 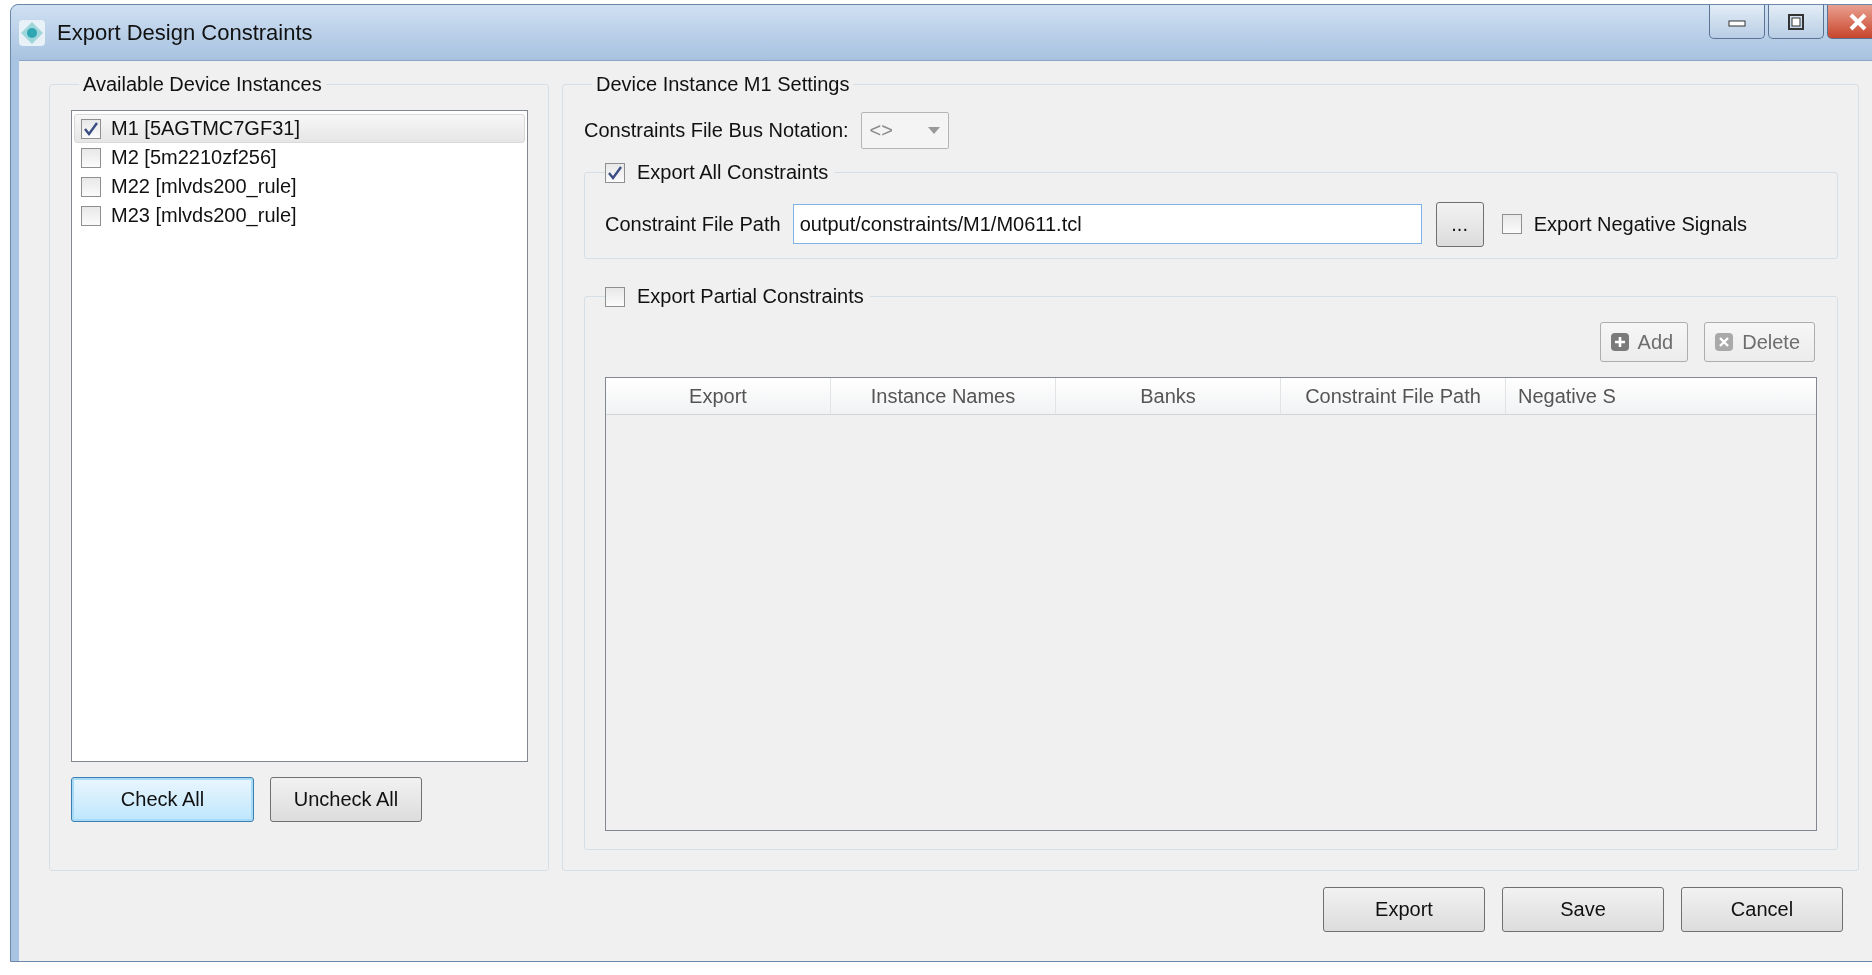 I want to click on app-icon, so click(x=32, y=32).